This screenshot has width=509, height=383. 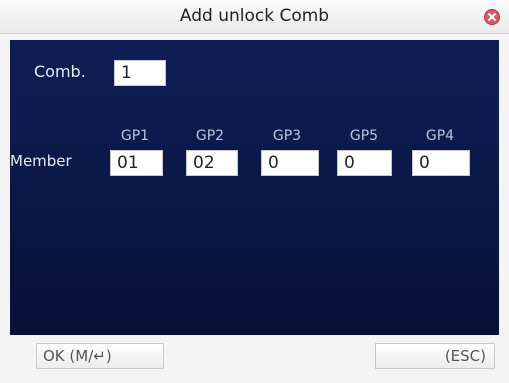 I want to click on member-label: Member, so click(x=41, y=161).